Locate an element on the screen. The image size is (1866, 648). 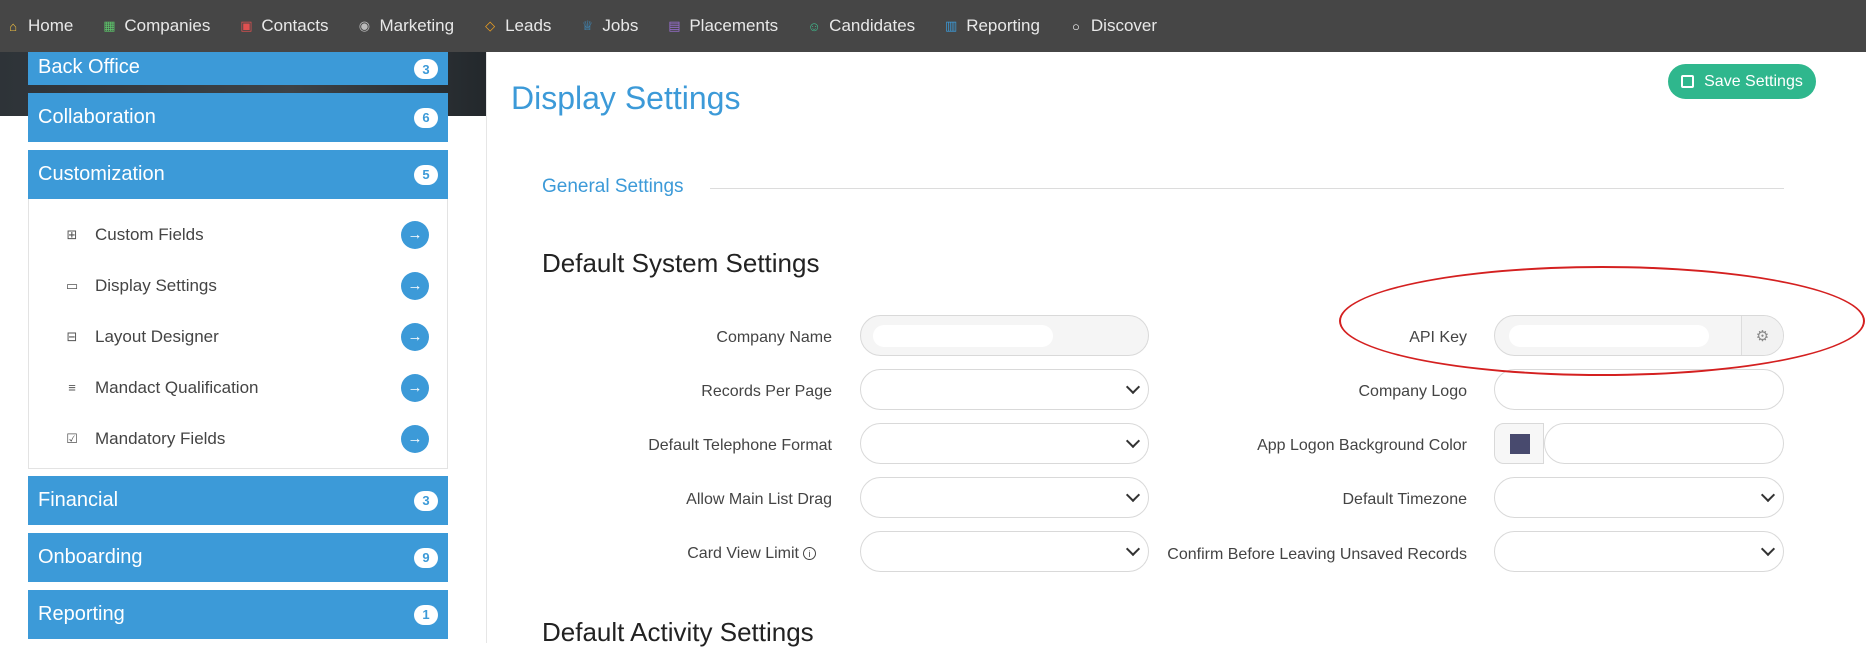
count-badge: 6 is located at coordinates (426, 117).